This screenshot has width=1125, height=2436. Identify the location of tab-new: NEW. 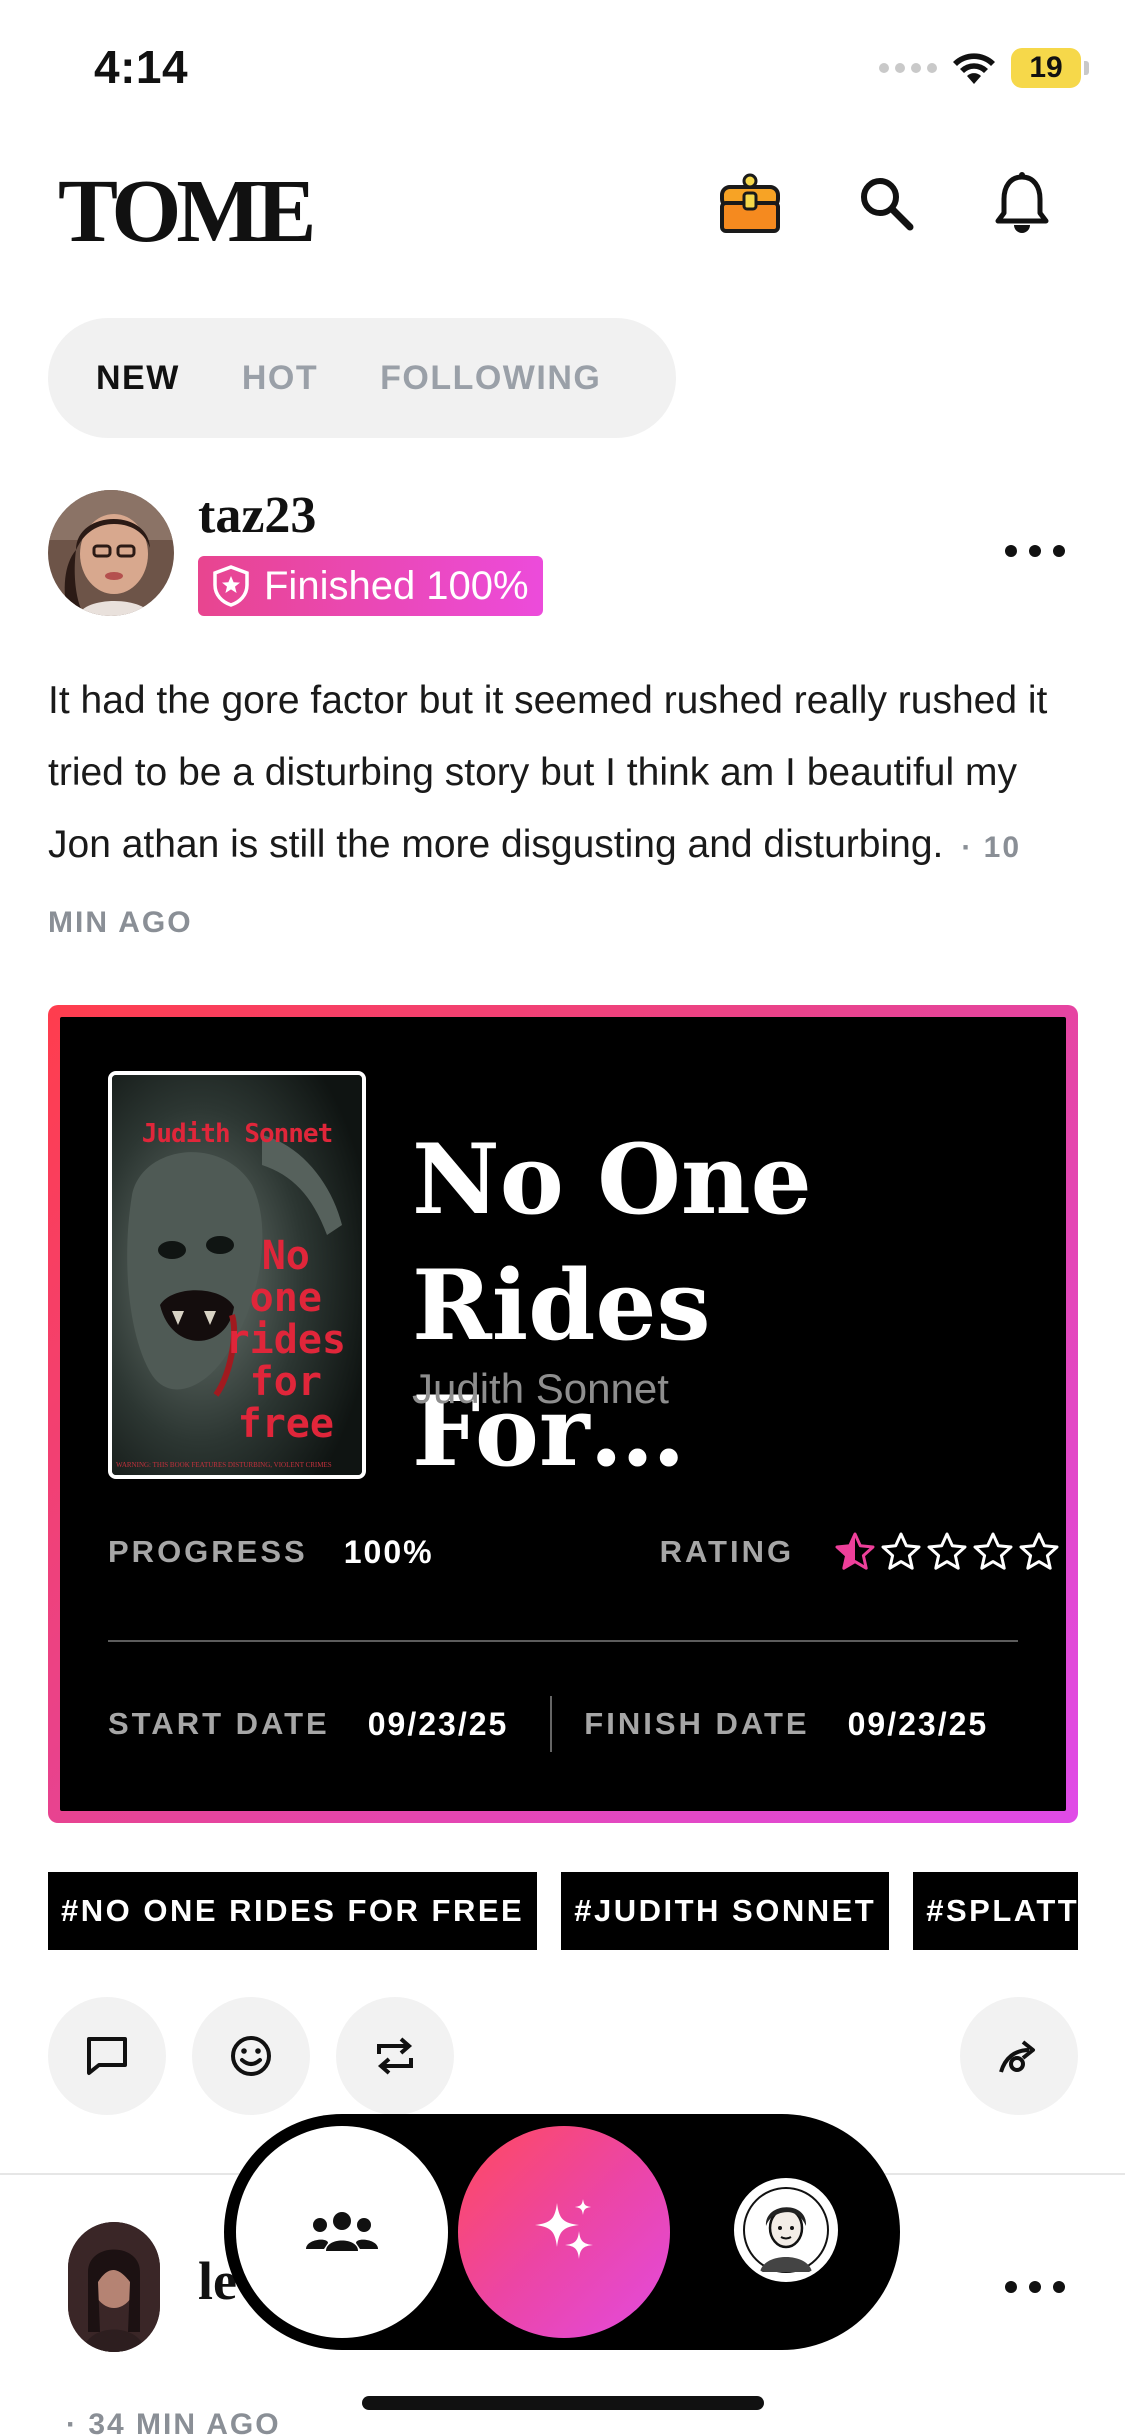
(138, 378).